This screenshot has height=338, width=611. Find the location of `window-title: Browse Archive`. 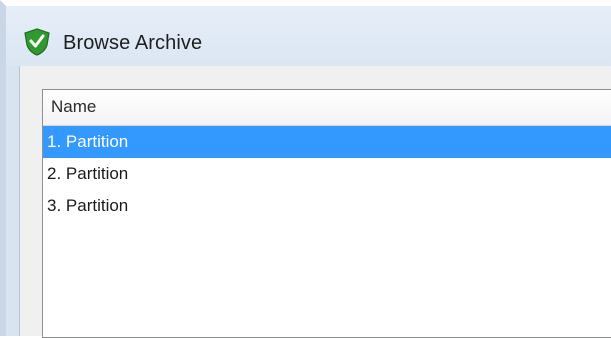

window-title: Browse Archive is located at coordinates (133, 43).